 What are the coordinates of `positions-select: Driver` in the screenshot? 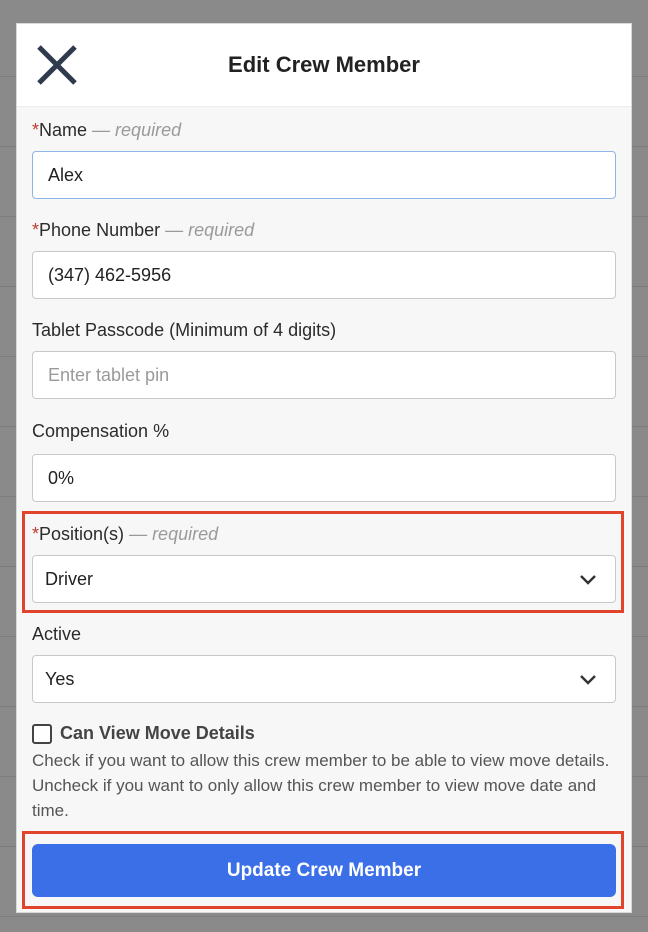 It's located at (324, 579).